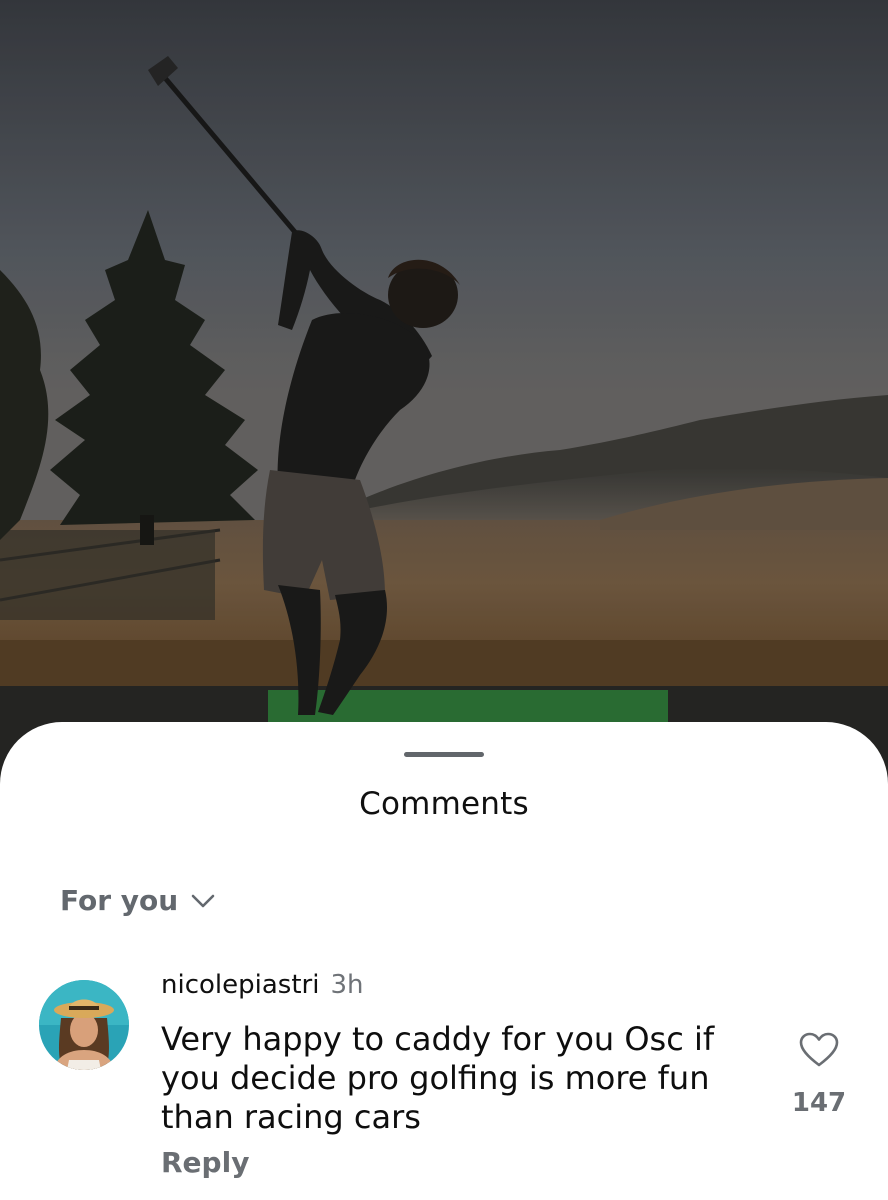 The width and height of the screenshot is (888, 1200). I want to click on avatar-image, so click(84, 1025).